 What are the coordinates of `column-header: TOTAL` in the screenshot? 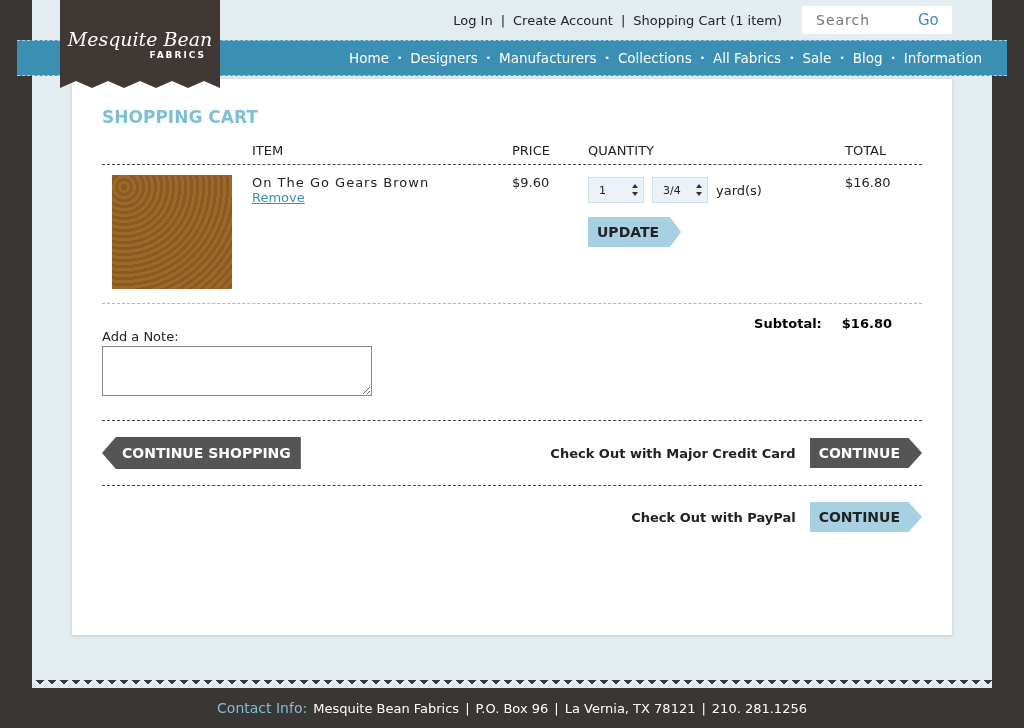 It's located at (866, 150).